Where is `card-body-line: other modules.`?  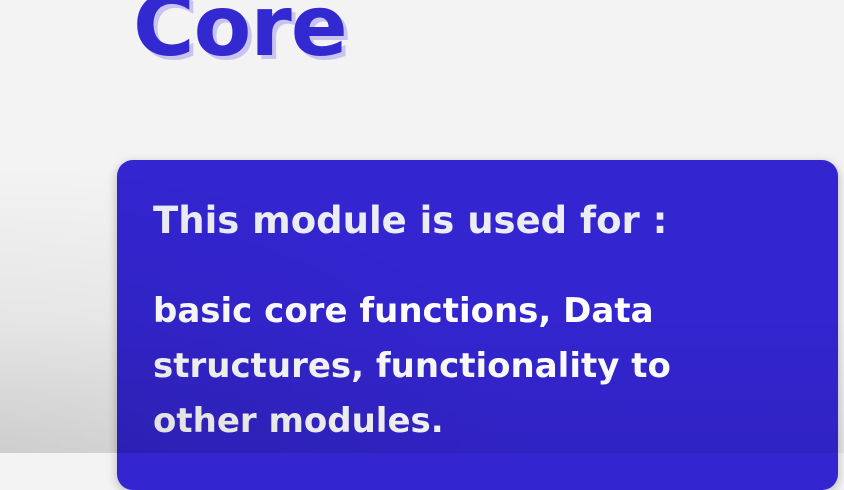
card-body-line: other modules. is located at coordinates (298, 421).